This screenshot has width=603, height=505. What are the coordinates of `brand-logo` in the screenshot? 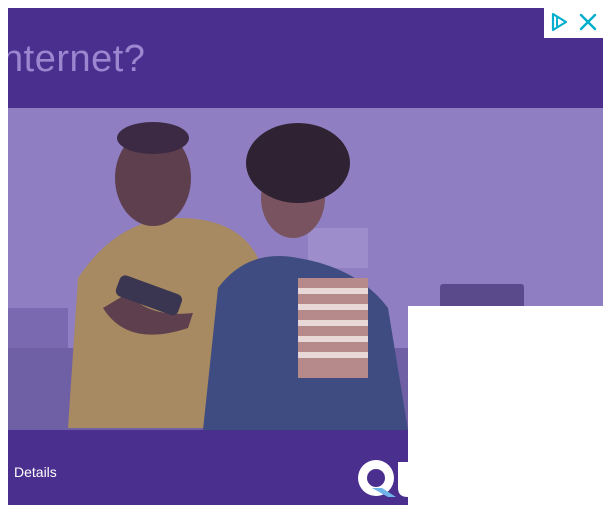 It's located at (382, 472).